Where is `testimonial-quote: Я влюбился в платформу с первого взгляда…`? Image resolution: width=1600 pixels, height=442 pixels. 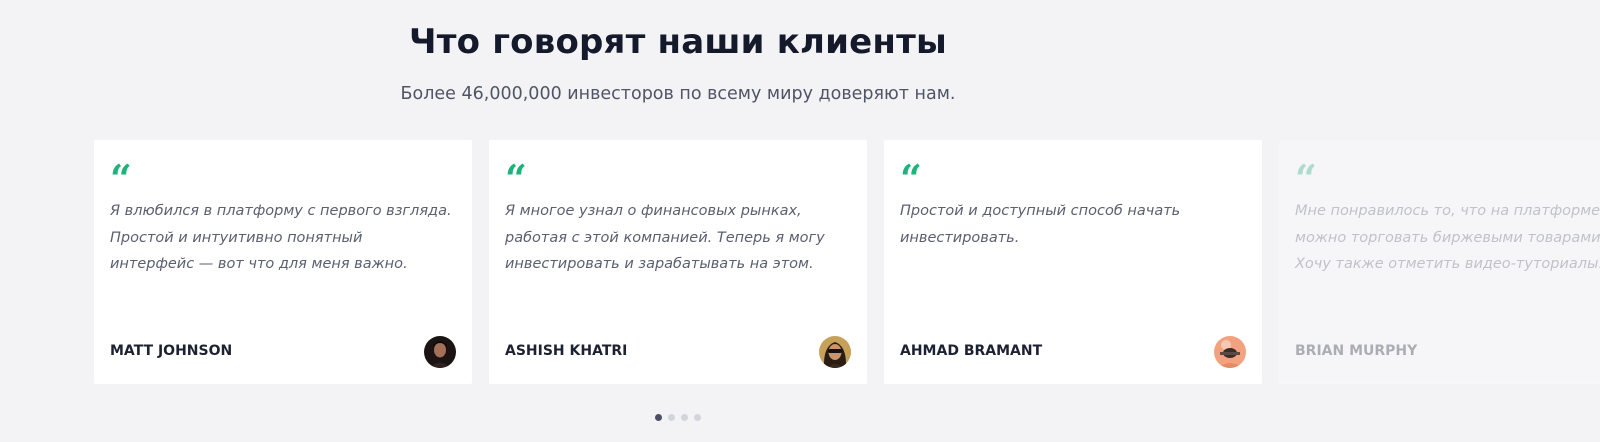
testimonial-quote: Я влюбился в платформу с первого взгляда… is located at coordinates (281, 237).